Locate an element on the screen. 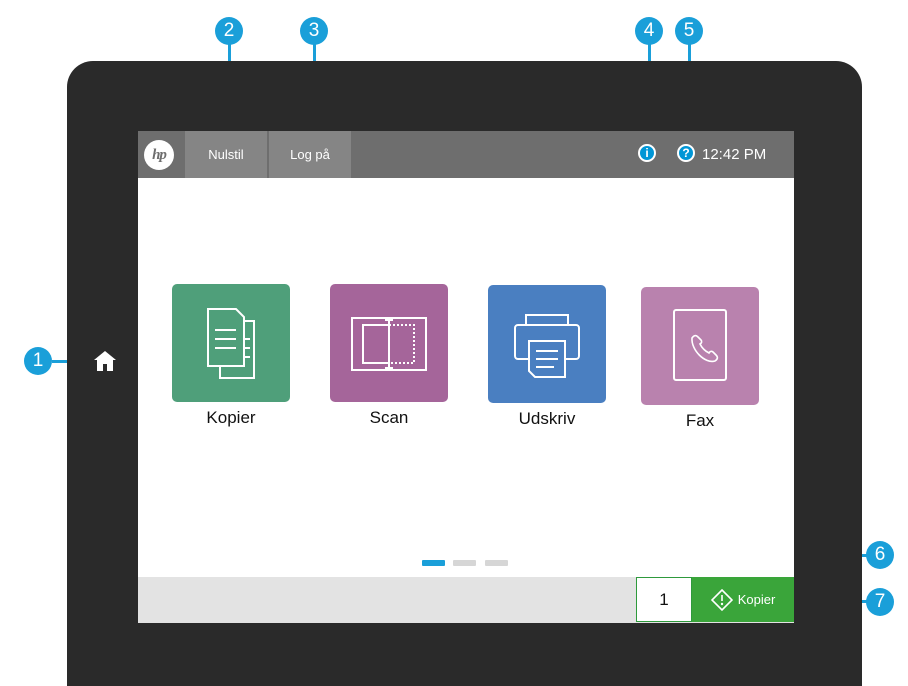 The width and height of the screenshot is (908, 686). callout-3: 3 is located at coordinates (314, 31).